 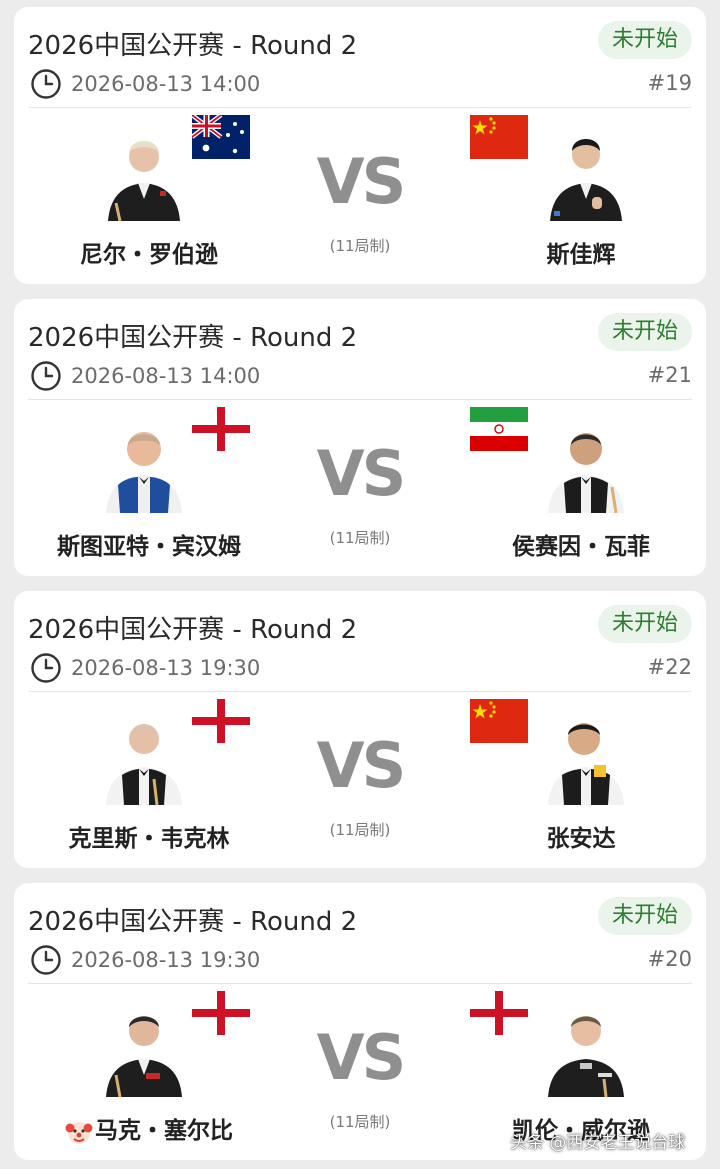 What do you see at coordinates (581, 836) in the screenshot?
I see `player-name-right: 张安达` at bounding box center [581, 836].